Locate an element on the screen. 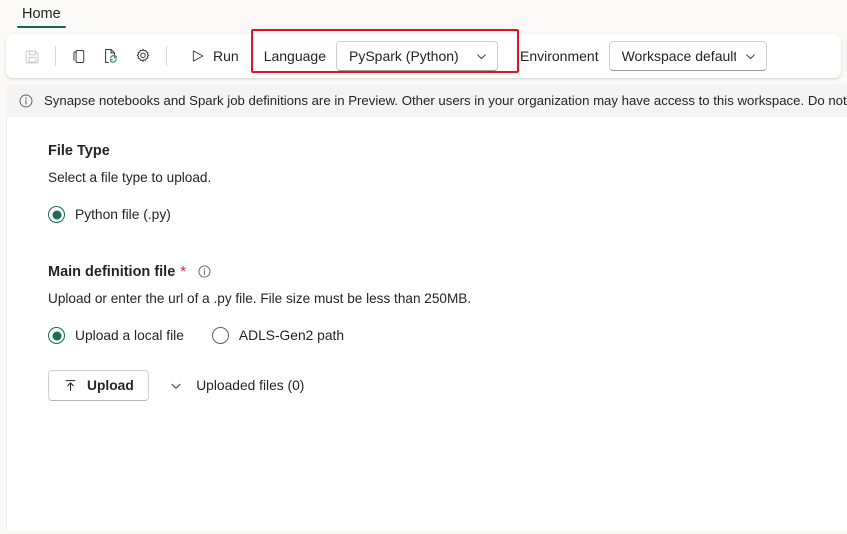 Image resolution: width=847 pixels, height=534 pixels. play-icon is located at coordinates (198, 56).